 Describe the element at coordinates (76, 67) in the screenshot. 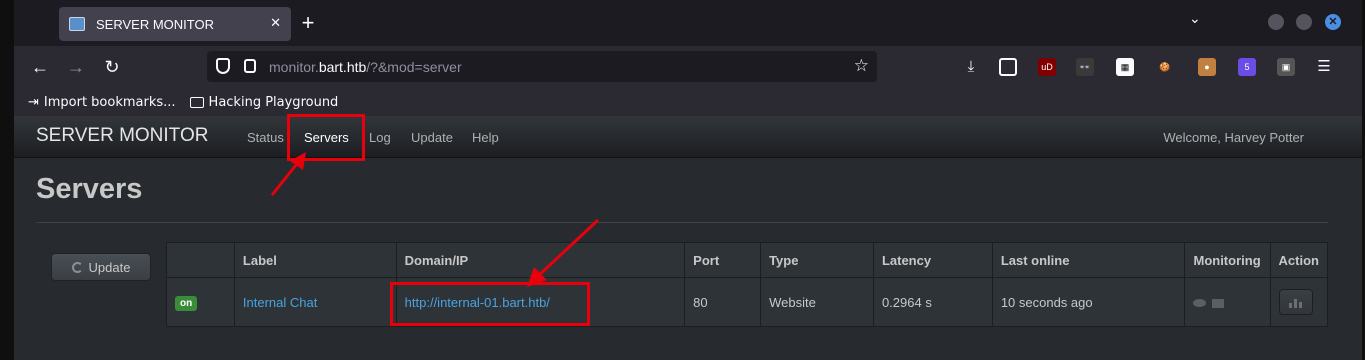

I see `forward-button: →` at that location.